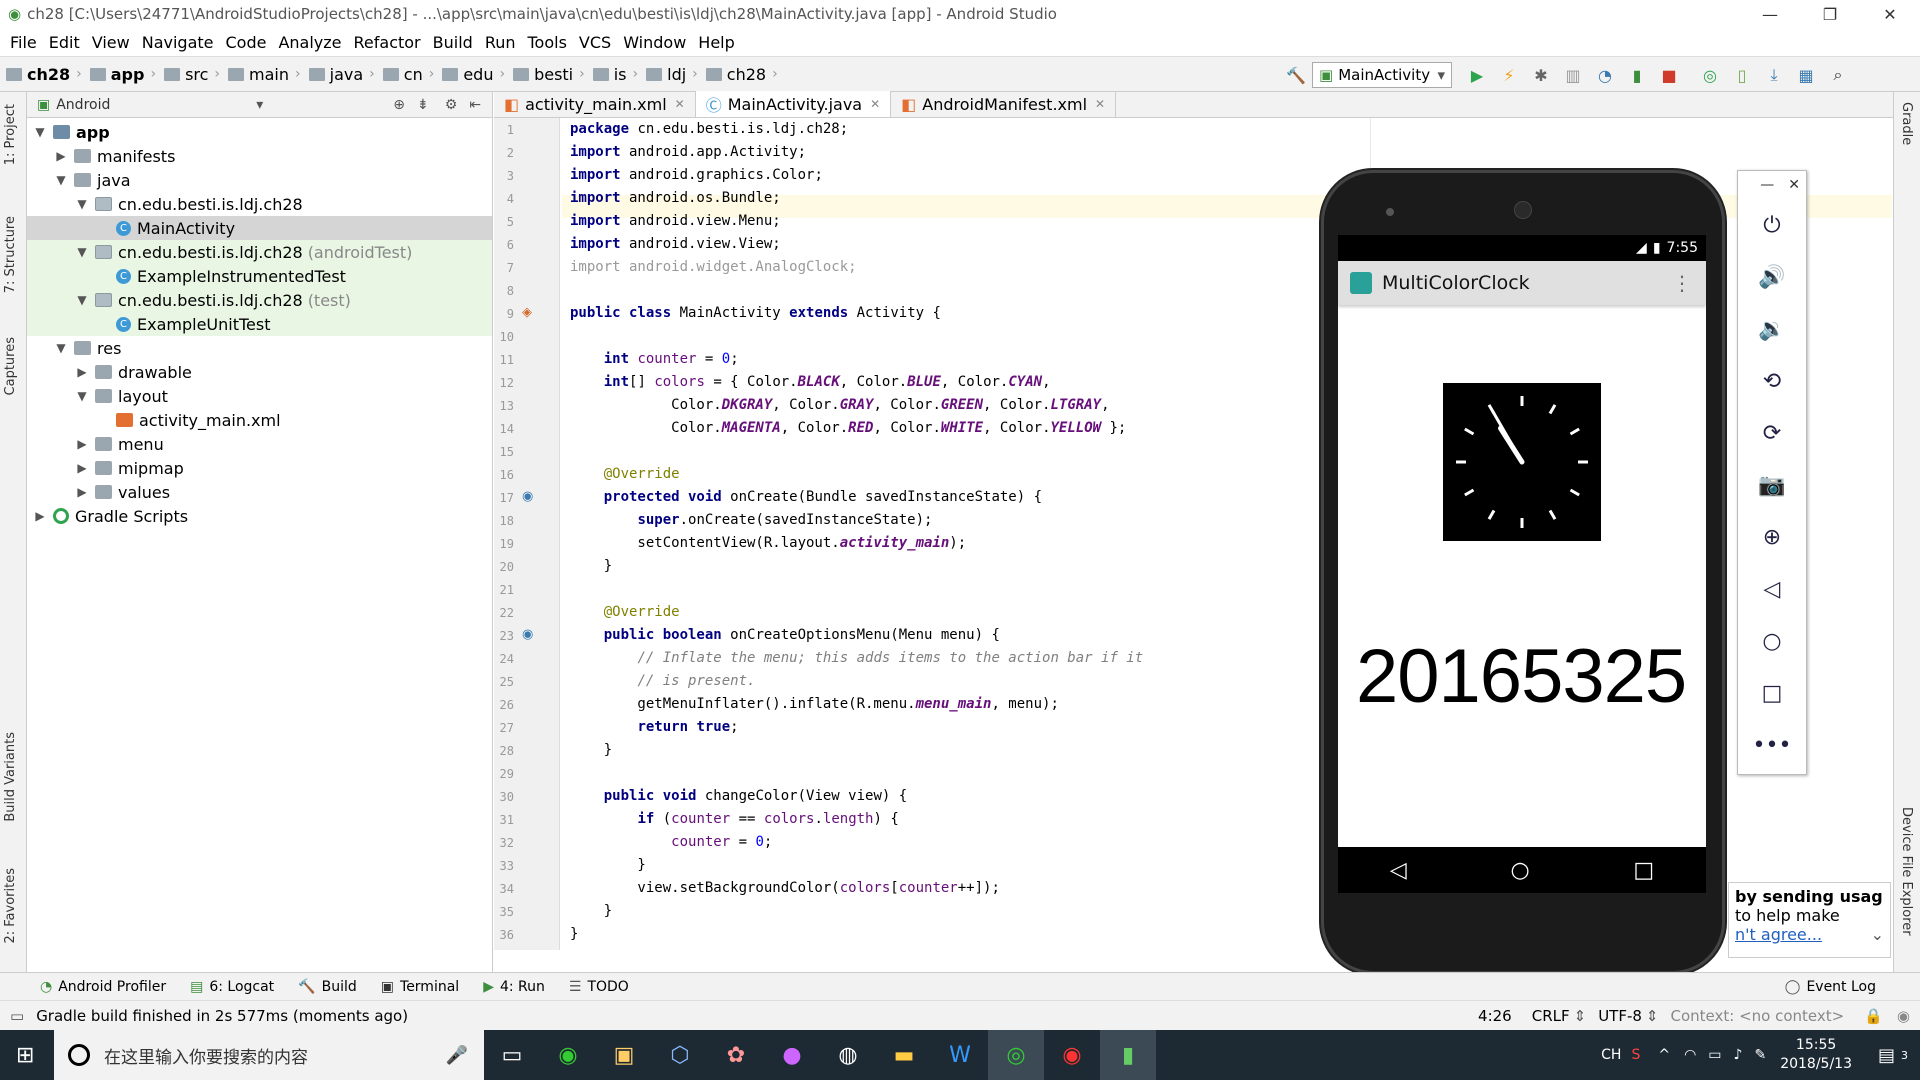 The width and height of the screenshot is (1920, 1080). I want to click on tree-item: C MainActivity, so click(259, 228).